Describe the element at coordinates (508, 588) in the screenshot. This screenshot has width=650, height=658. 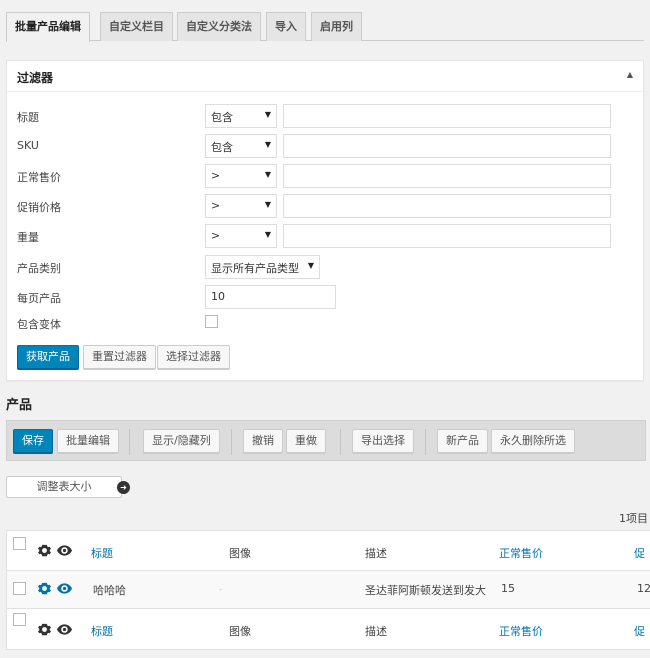
I see `cell-regular-price: 15` at that location.